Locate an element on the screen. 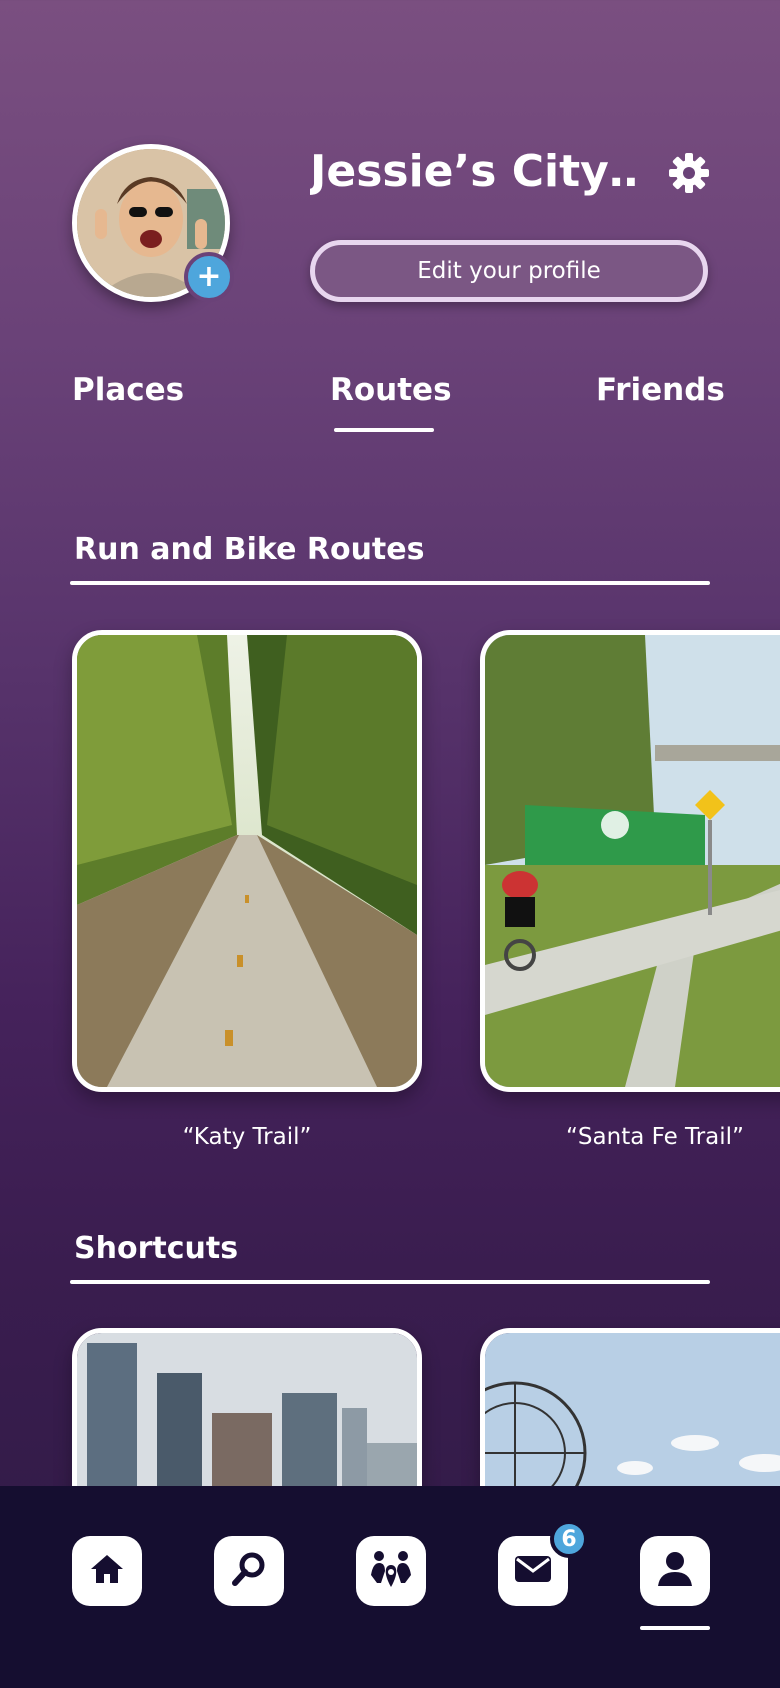 This screenshot has height=1688, width=780. tab-places: Places is located at coordinates (128, 390).